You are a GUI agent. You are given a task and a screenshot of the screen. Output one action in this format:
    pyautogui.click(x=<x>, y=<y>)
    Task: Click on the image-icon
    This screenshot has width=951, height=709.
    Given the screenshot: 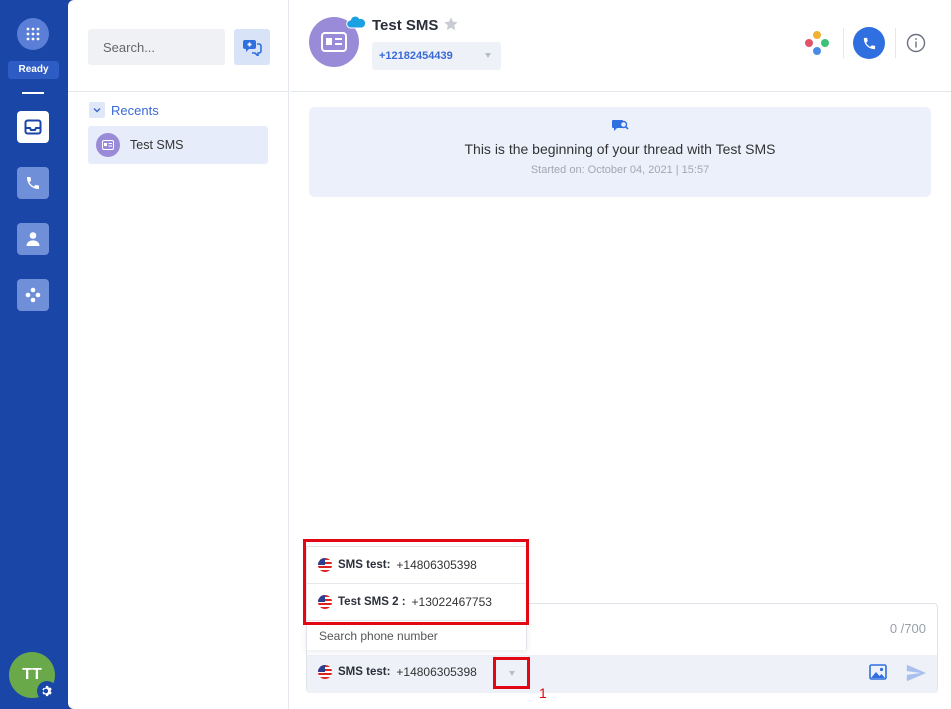 What is the action you would take?
    pyautogui.click(x=878, y=672)
    